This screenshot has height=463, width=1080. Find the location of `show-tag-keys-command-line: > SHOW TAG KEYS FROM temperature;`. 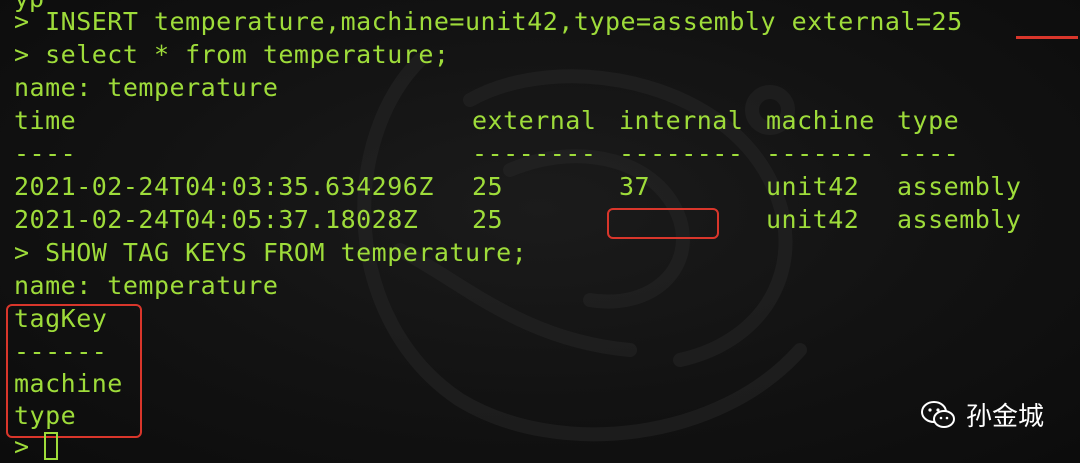

show-tag-keys-command-line: > SHOW TAG KEYS FROM temperature; is located at coordinates (271, 252).